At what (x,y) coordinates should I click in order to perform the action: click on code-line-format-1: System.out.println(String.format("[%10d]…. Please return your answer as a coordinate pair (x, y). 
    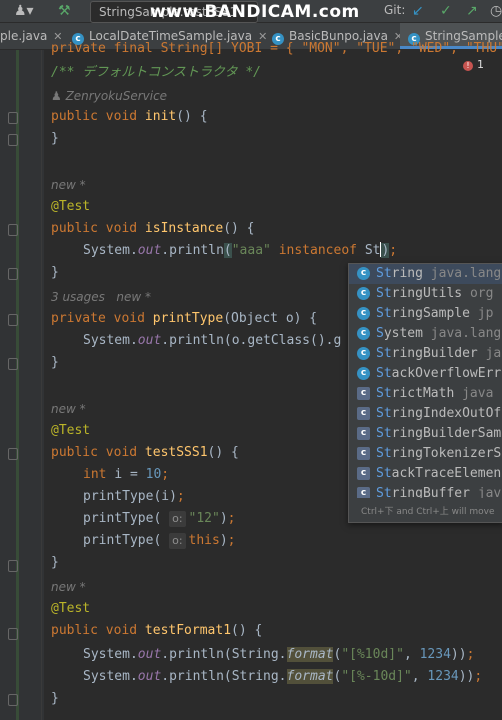
    Looking at the image, I should click on (278, 655).